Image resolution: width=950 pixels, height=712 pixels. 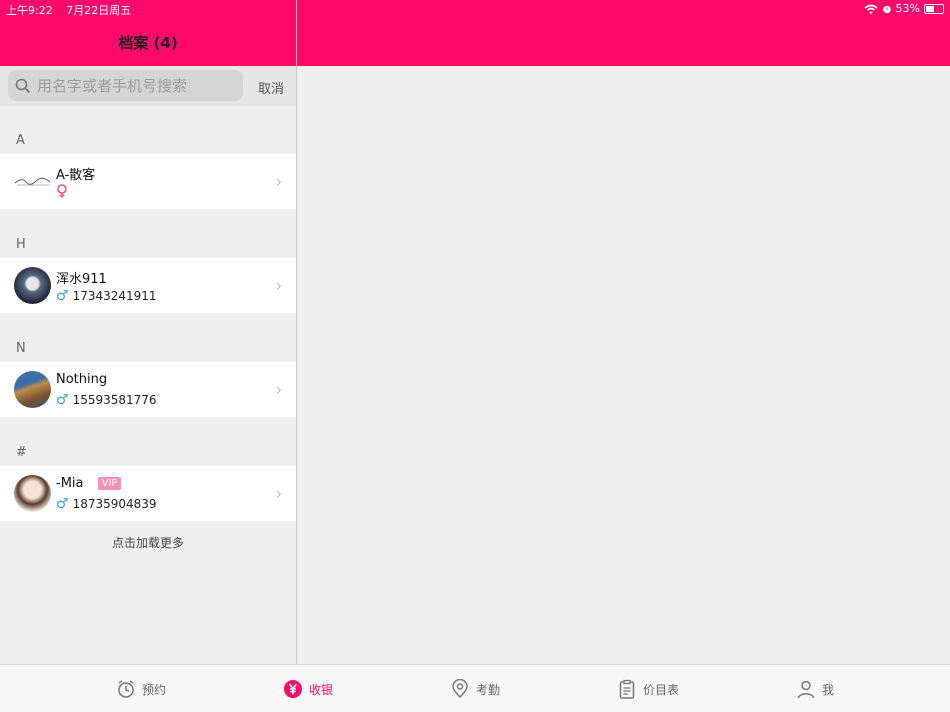 I want to click on vip-badge: VIP, so click(x=109, y=483).